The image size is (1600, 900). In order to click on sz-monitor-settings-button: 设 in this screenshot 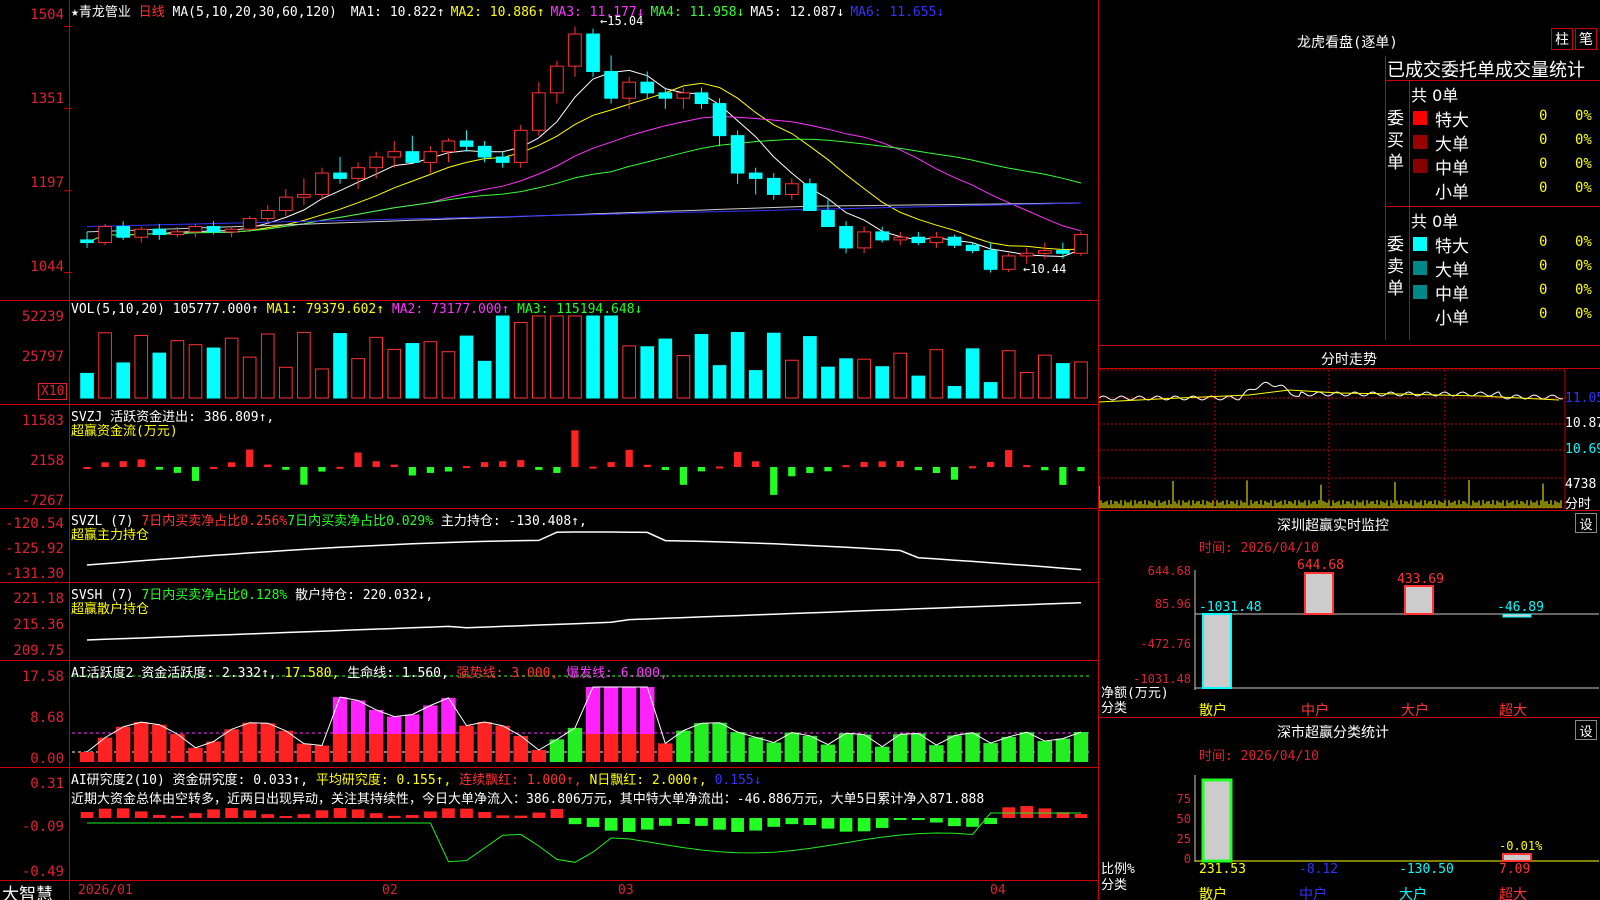, I will do `click(1586, 523)`.